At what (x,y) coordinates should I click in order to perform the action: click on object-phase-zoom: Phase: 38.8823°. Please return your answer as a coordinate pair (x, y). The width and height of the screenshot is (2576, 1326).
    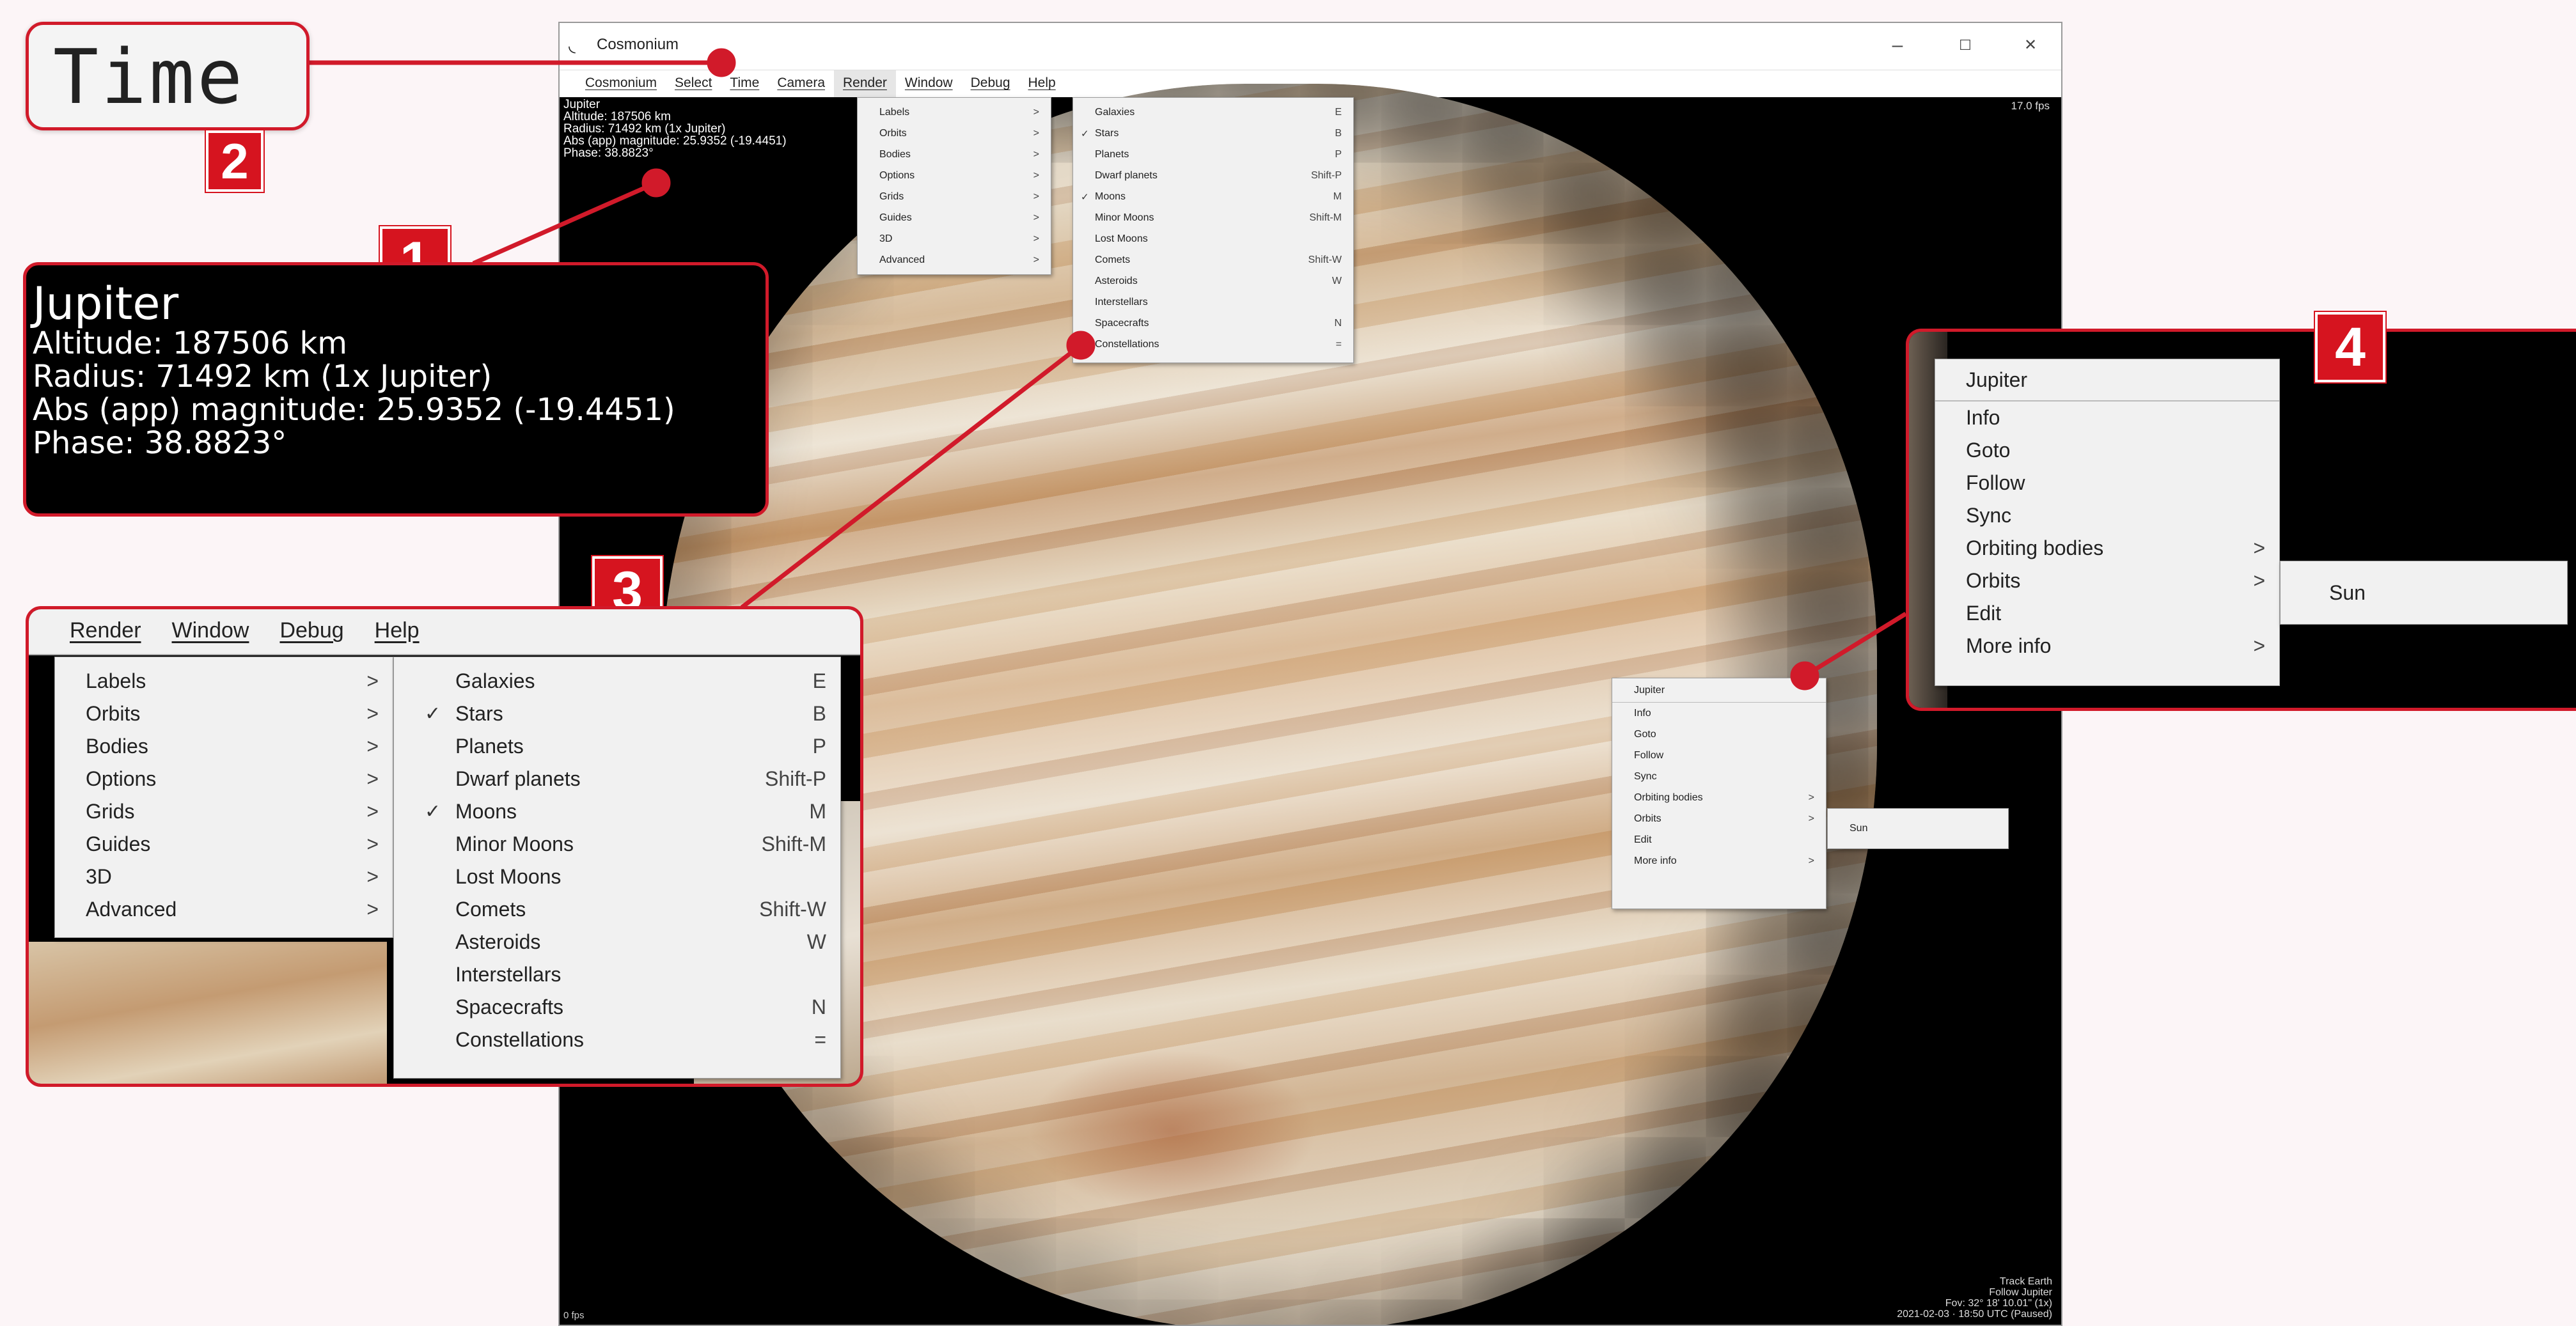
    Looking at the image, I should click on (160, 443).